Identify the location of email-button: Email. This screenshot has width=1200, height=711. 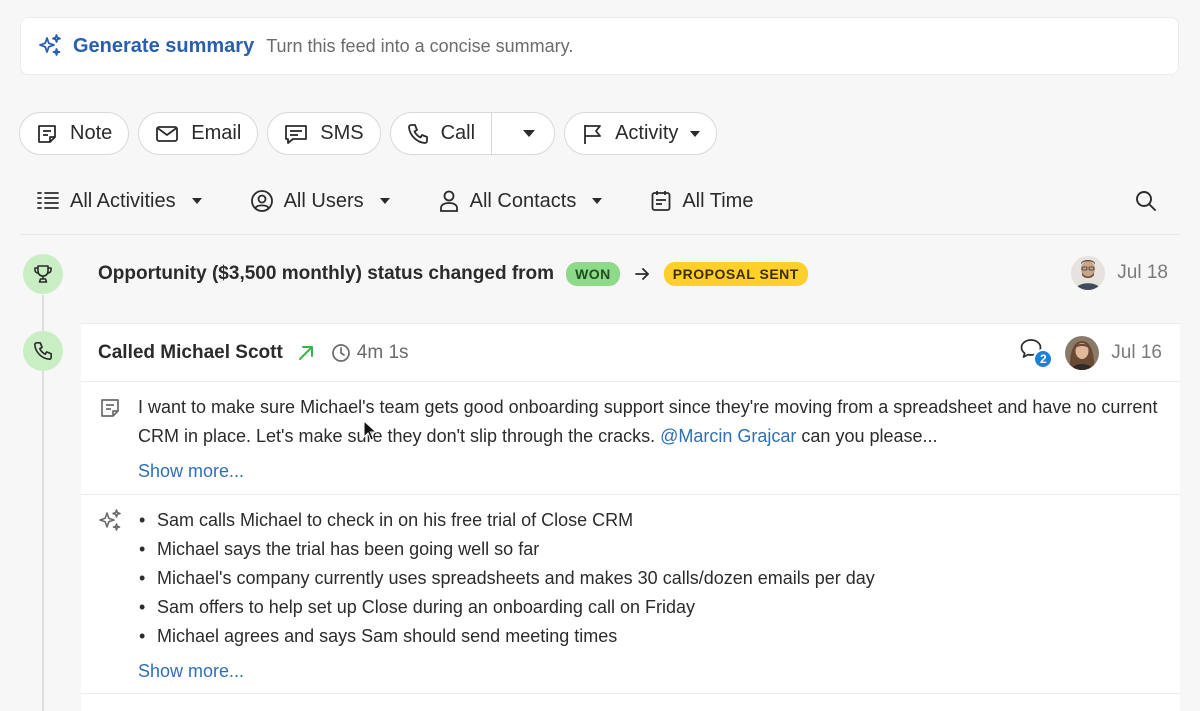
(198, 133).